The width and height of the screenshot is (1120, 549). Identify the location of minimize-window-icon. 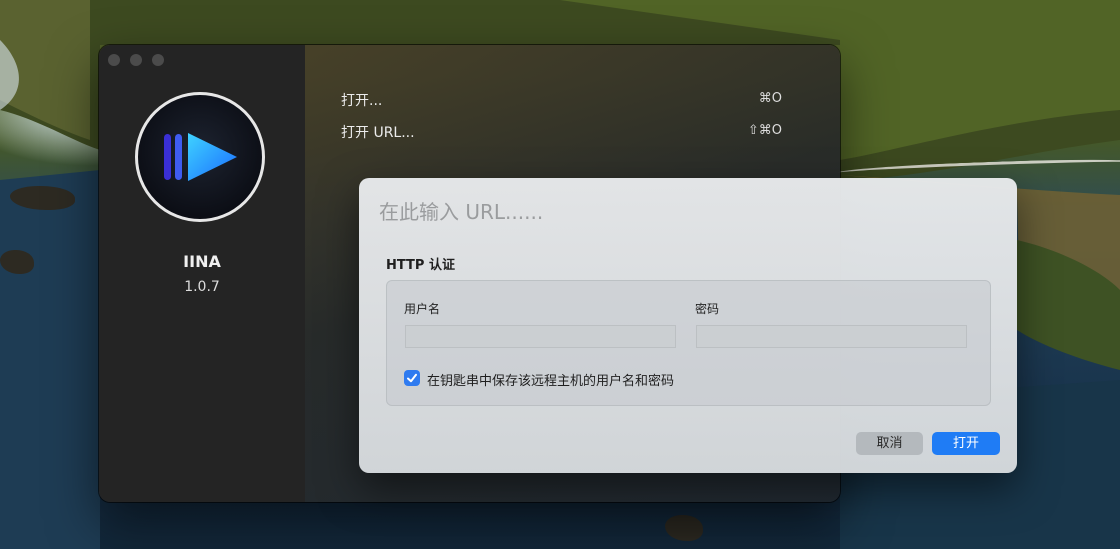
(136, 60).